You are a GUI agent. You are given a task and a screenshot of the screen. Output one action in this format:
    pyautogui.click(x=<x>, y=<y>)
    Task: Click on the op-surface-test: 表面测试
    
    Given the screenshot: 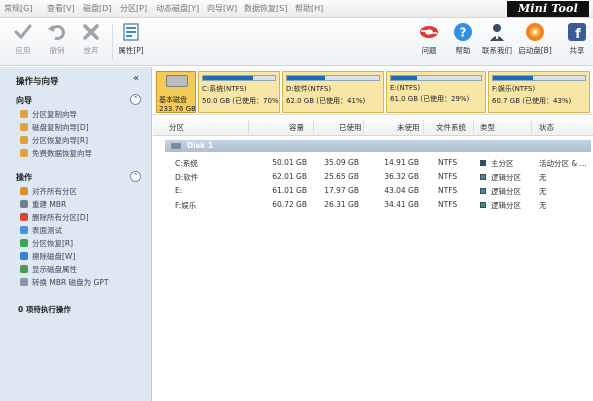 What is the action you would take?
    pyautogui.click(x=41, y=230)
    